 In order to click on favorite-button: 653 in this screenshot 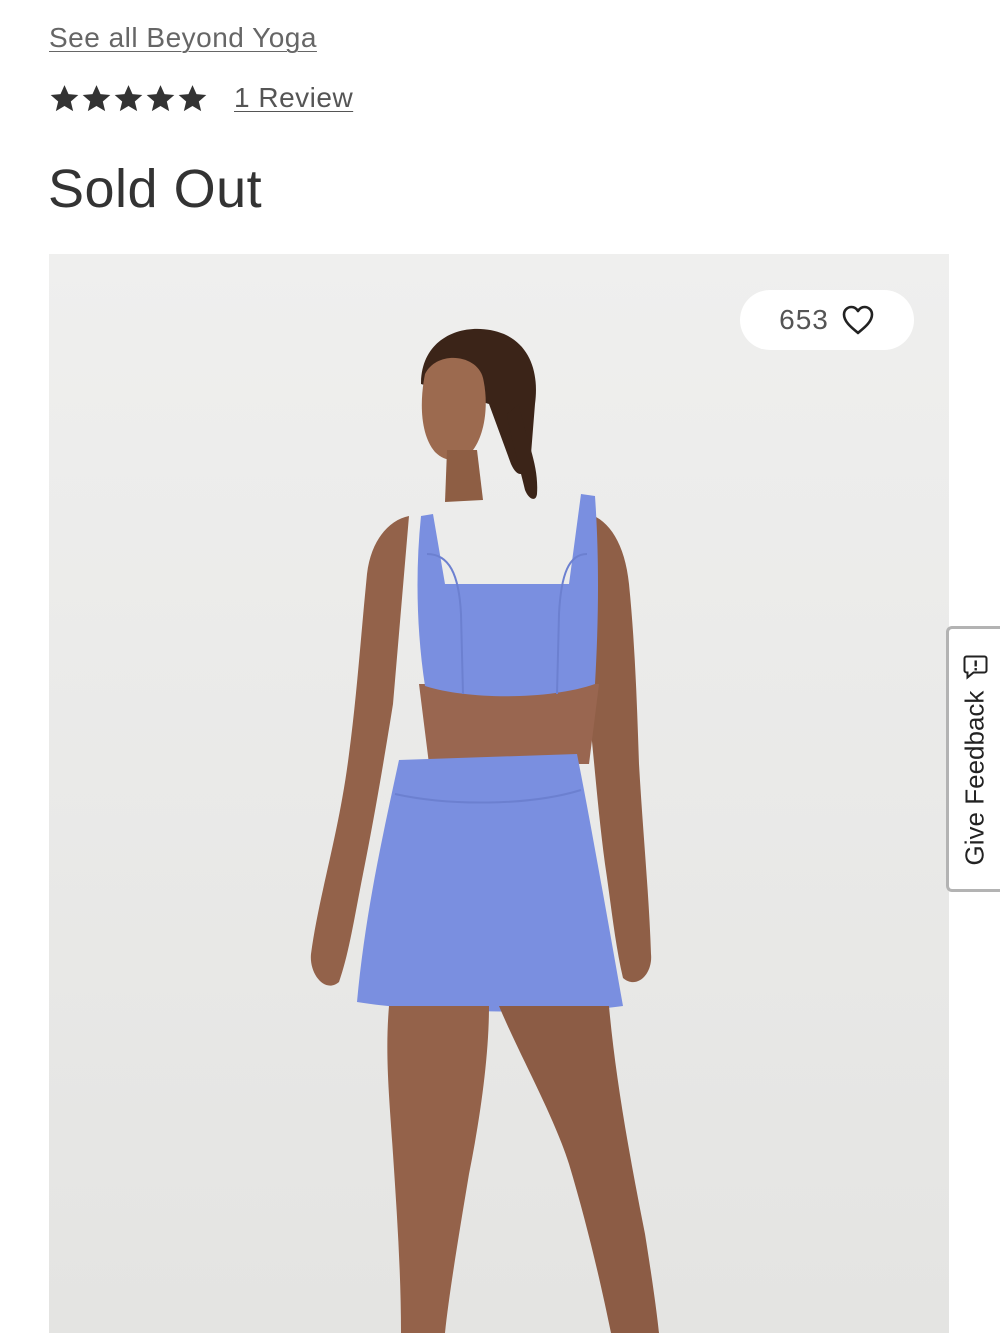, I will do `click(827, 320)`.